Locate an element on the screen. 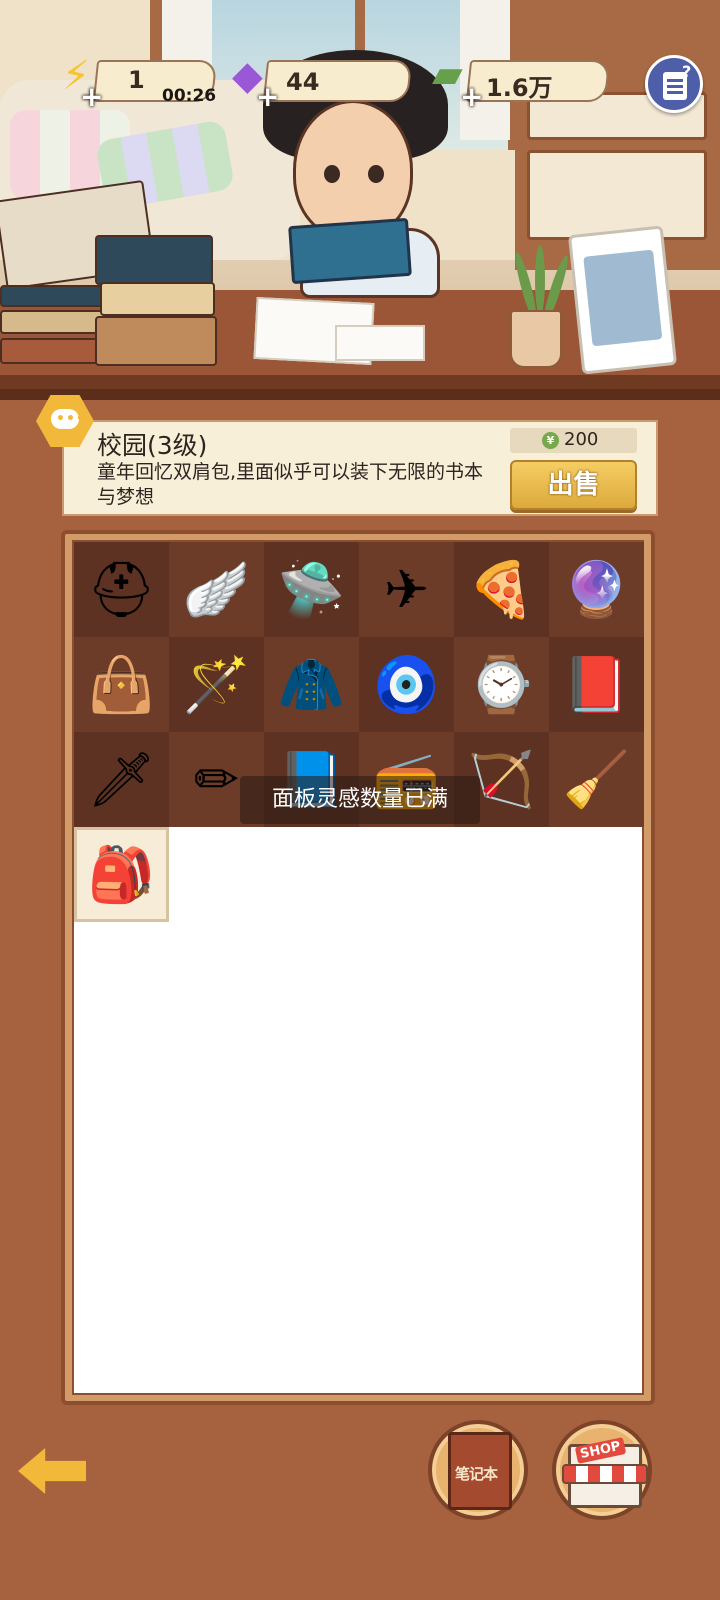 Image resolution: width=720 pixels, height=1600 pixels. straw-cape-icon: 🧥 is located at coordinates (311, 684).